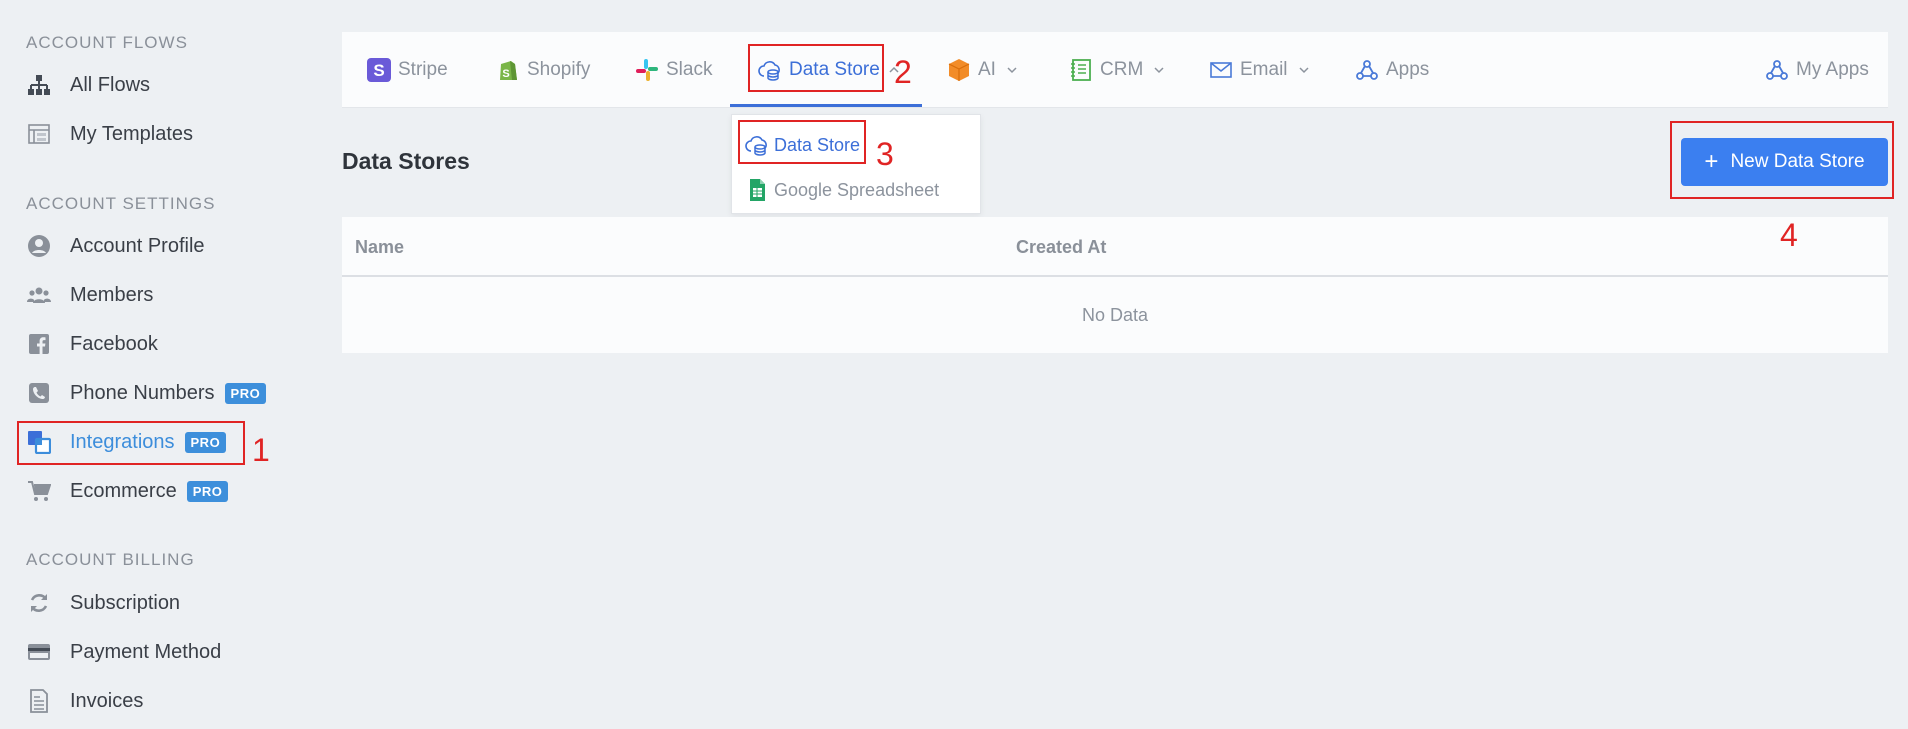 This screenshot has width=1908, height=729. I want to click on envelope-icon, so click(1221, 70).